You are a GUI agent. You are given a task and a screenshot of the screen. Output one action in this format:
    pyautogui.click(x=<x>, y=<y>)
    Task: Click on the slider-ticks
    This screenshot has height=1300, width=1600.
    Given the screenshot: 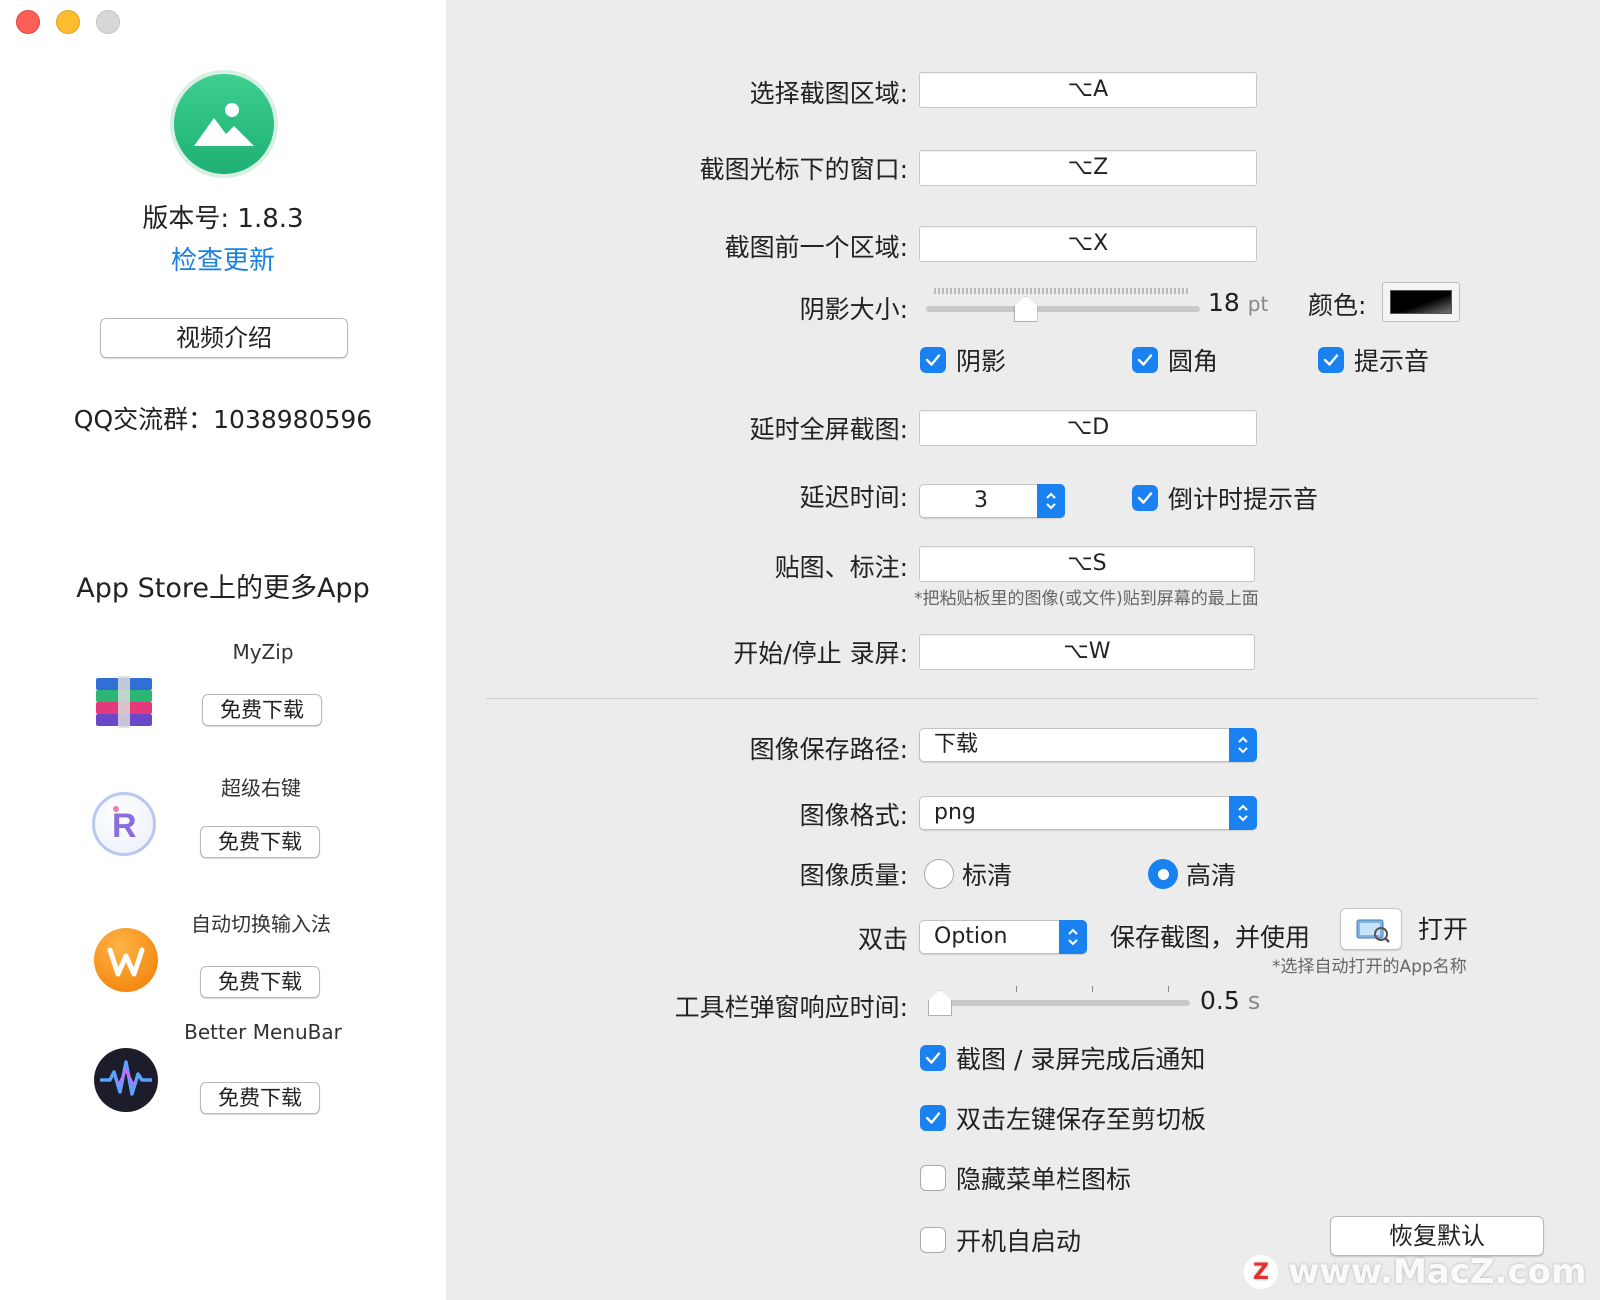 What is the action you would take?
    pyautogui.click(x=1061, y=291)
    